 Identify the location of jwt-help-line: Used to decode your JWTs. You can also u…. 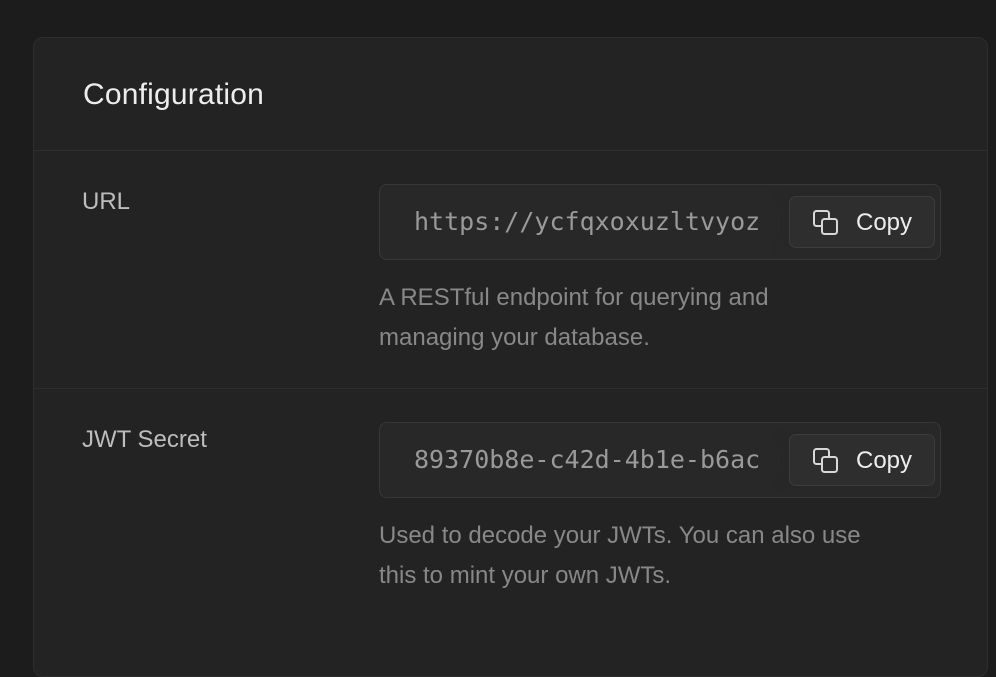
(620, 535).